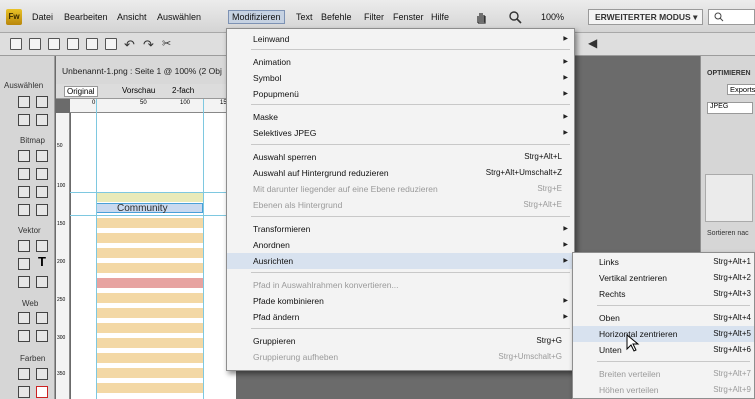 The image size is (755, 399). What do you see at coordinates (408, 17) in the screenshot?
I see `menu-window: Fenster` at bounding box center [408, 17].